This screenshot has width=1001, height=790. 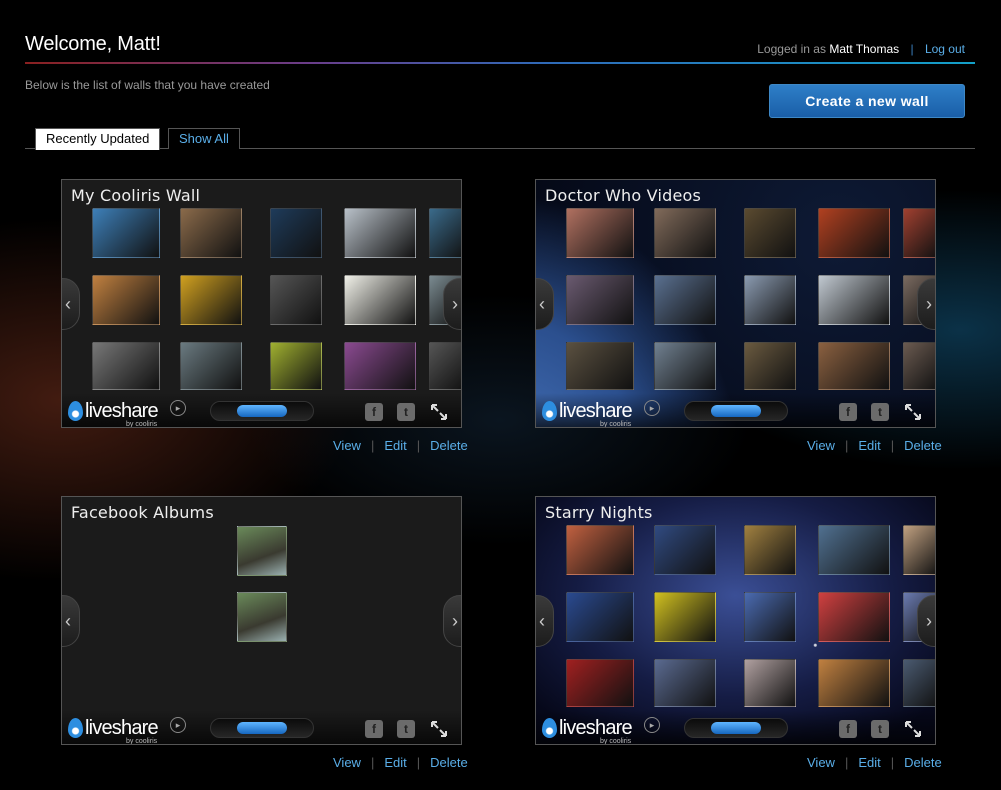 I want to click on liveshare-logo: liveshare by cooliris, so click(x=587, y=731).